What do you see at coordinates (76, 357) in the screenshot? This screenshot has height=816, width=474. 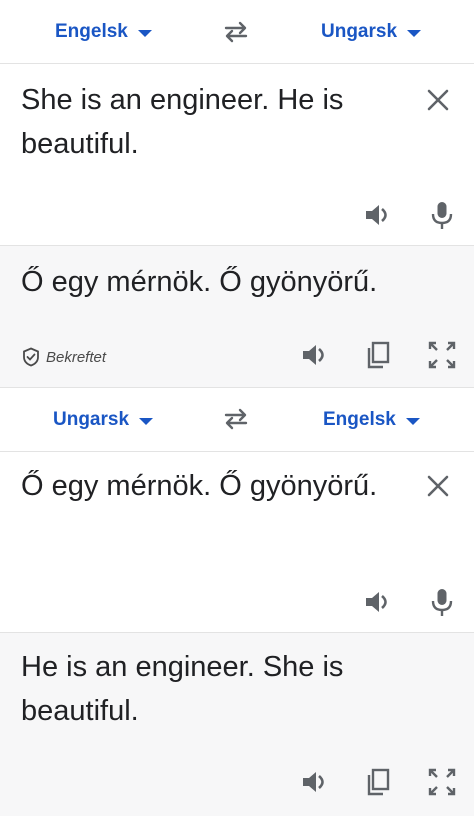 I see `verified-label: Bekreftet` at bounding box center [76, 357].